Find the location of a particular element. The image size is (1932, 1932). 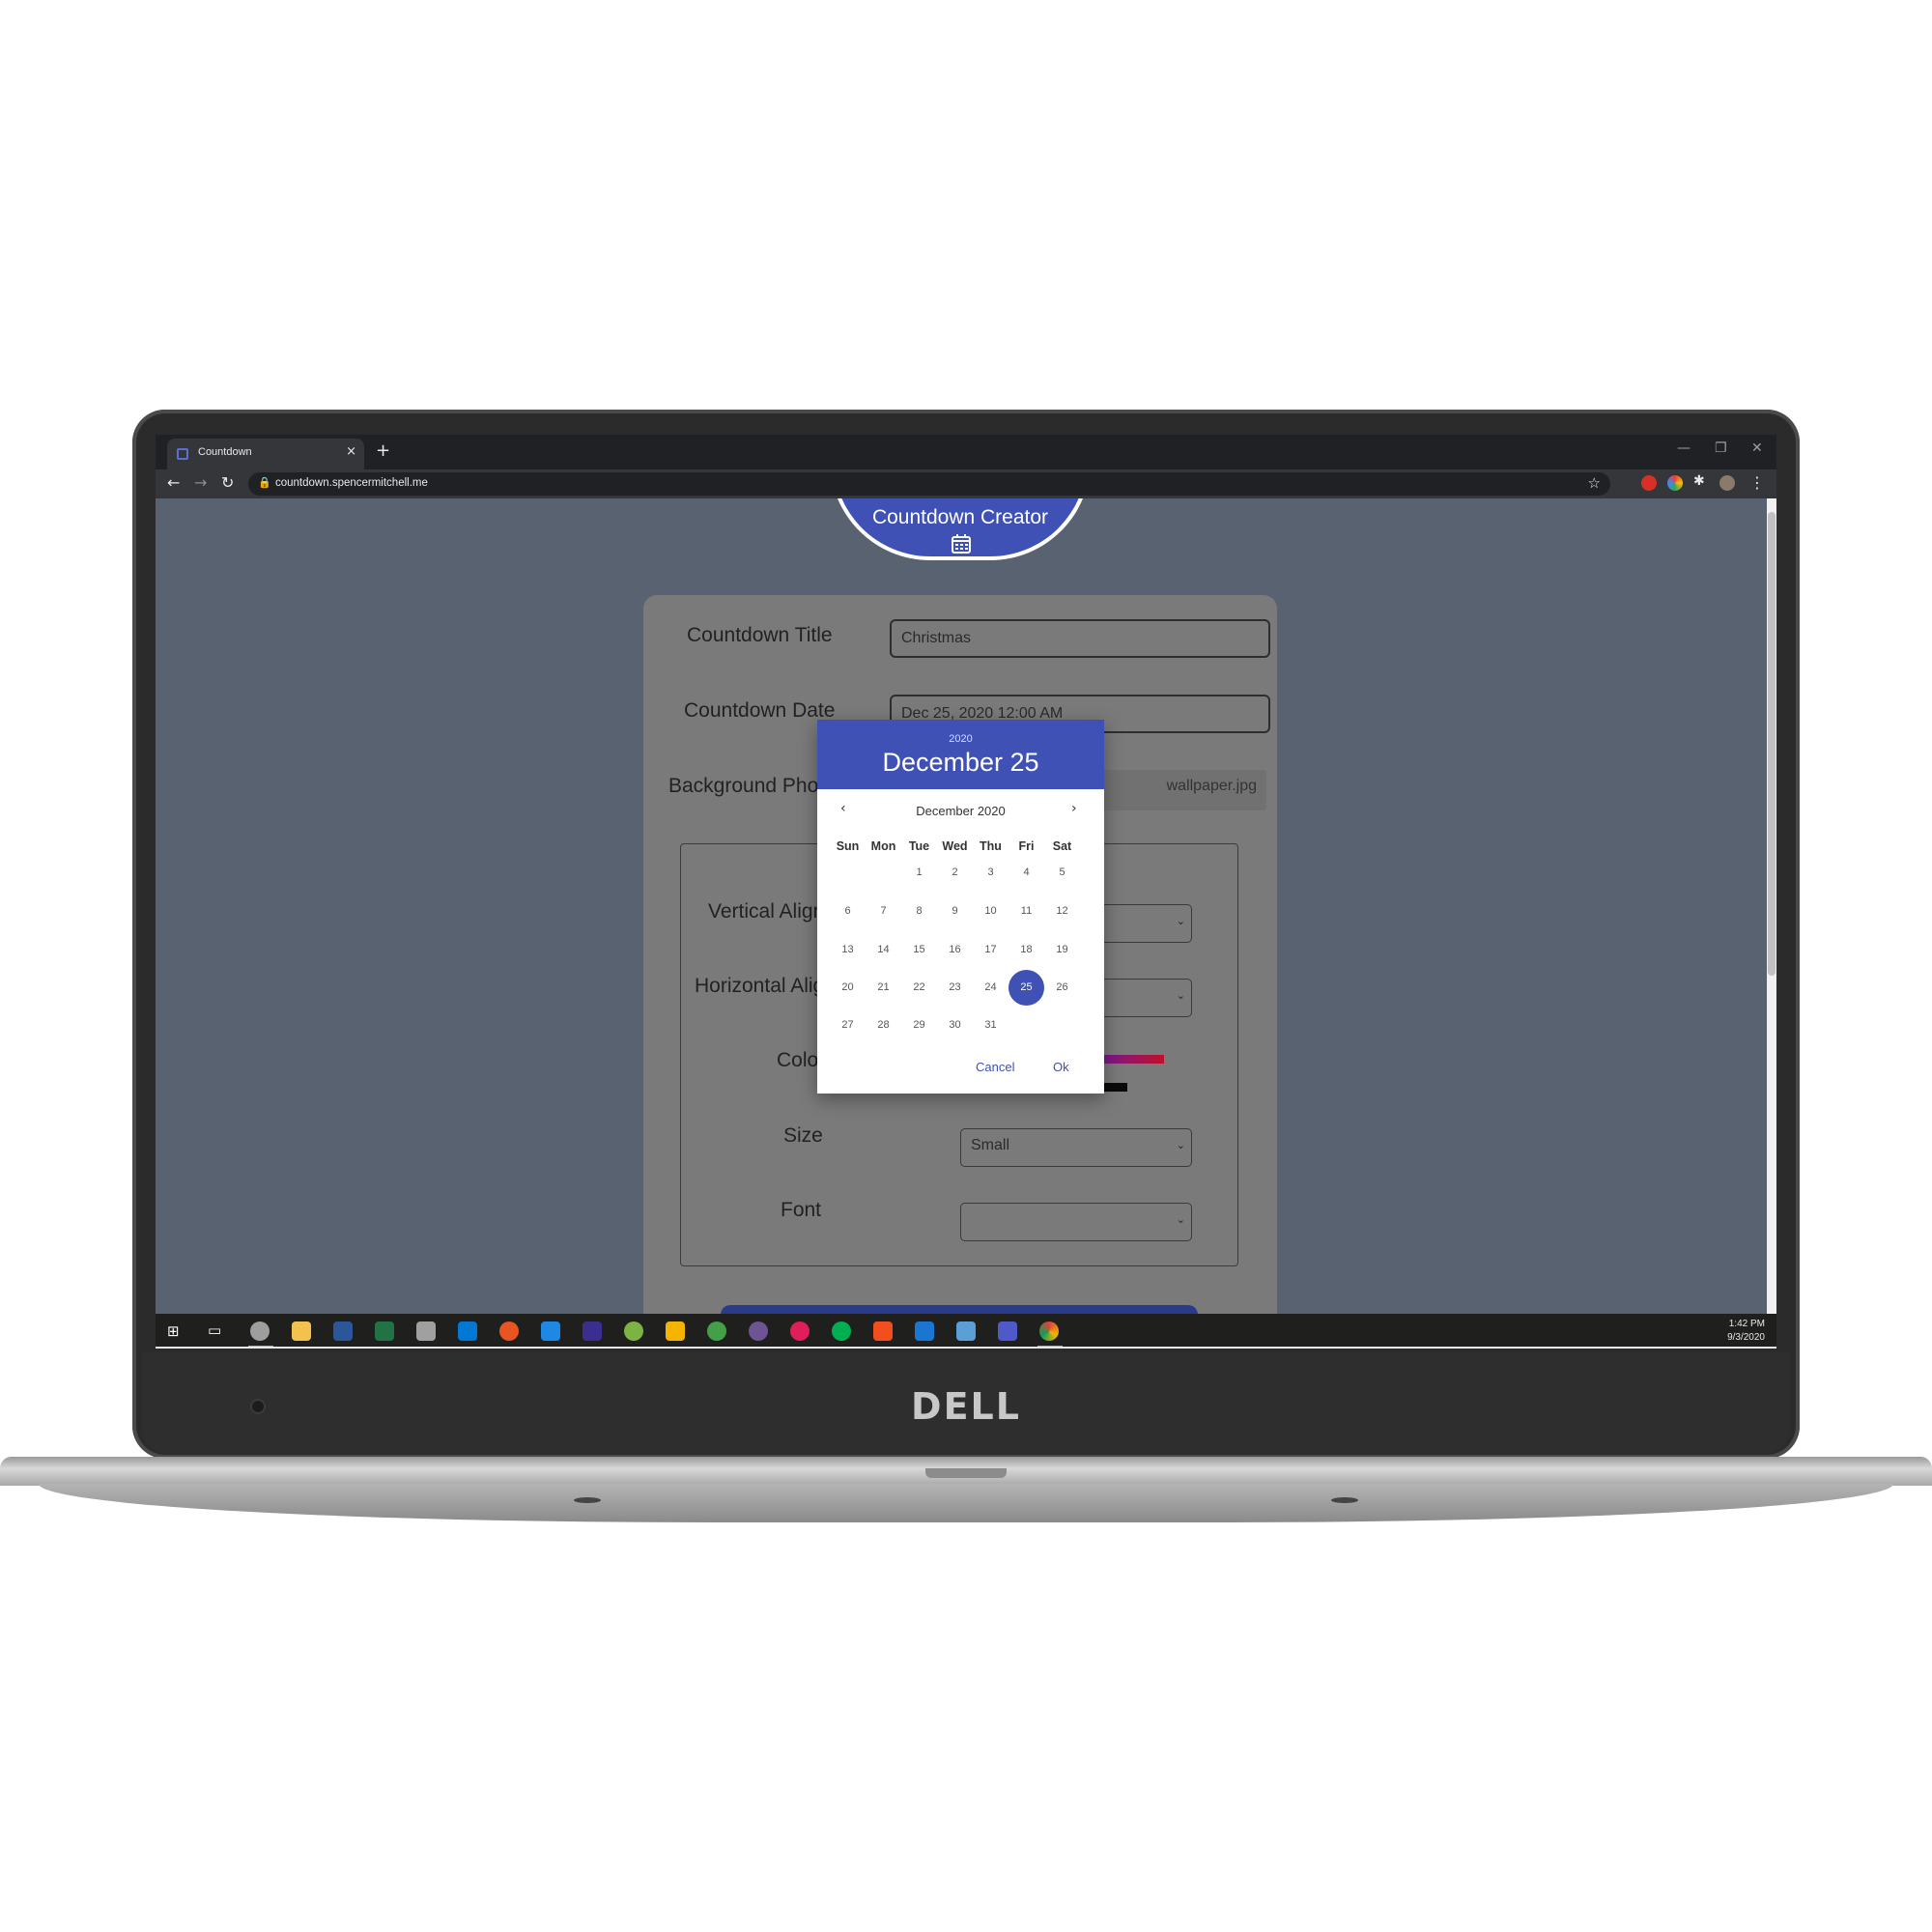

reload-icon: ↻ is located at coordinates (227, 482).